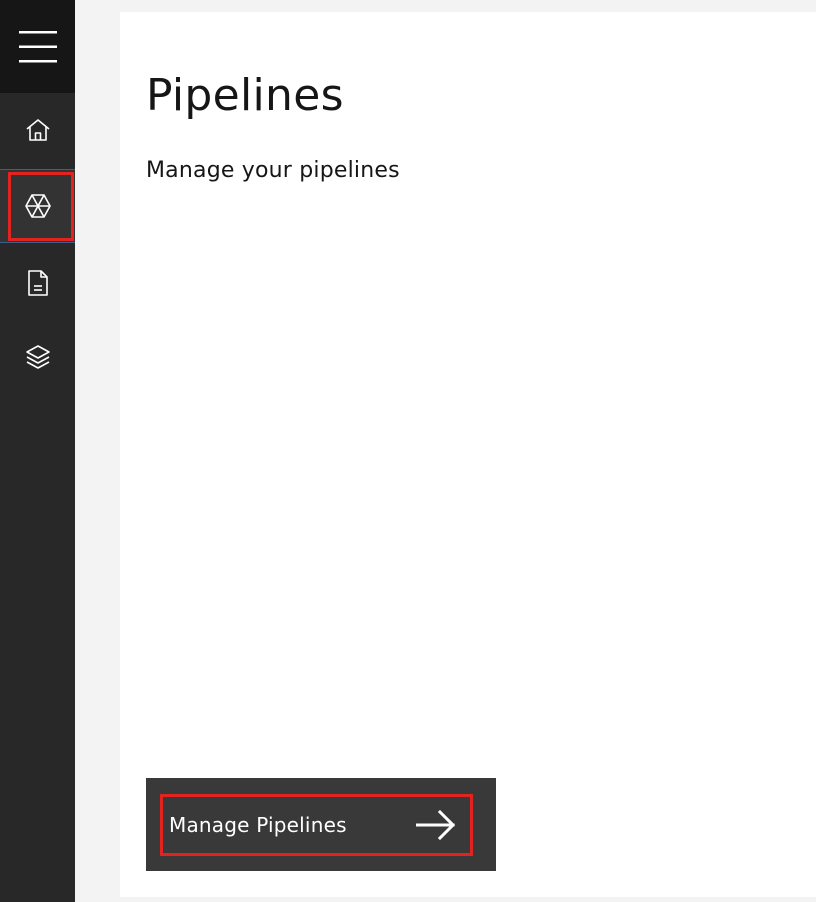  I want to click on manage-pipelines-tile: Manage Pipelines, so click(321, 824).